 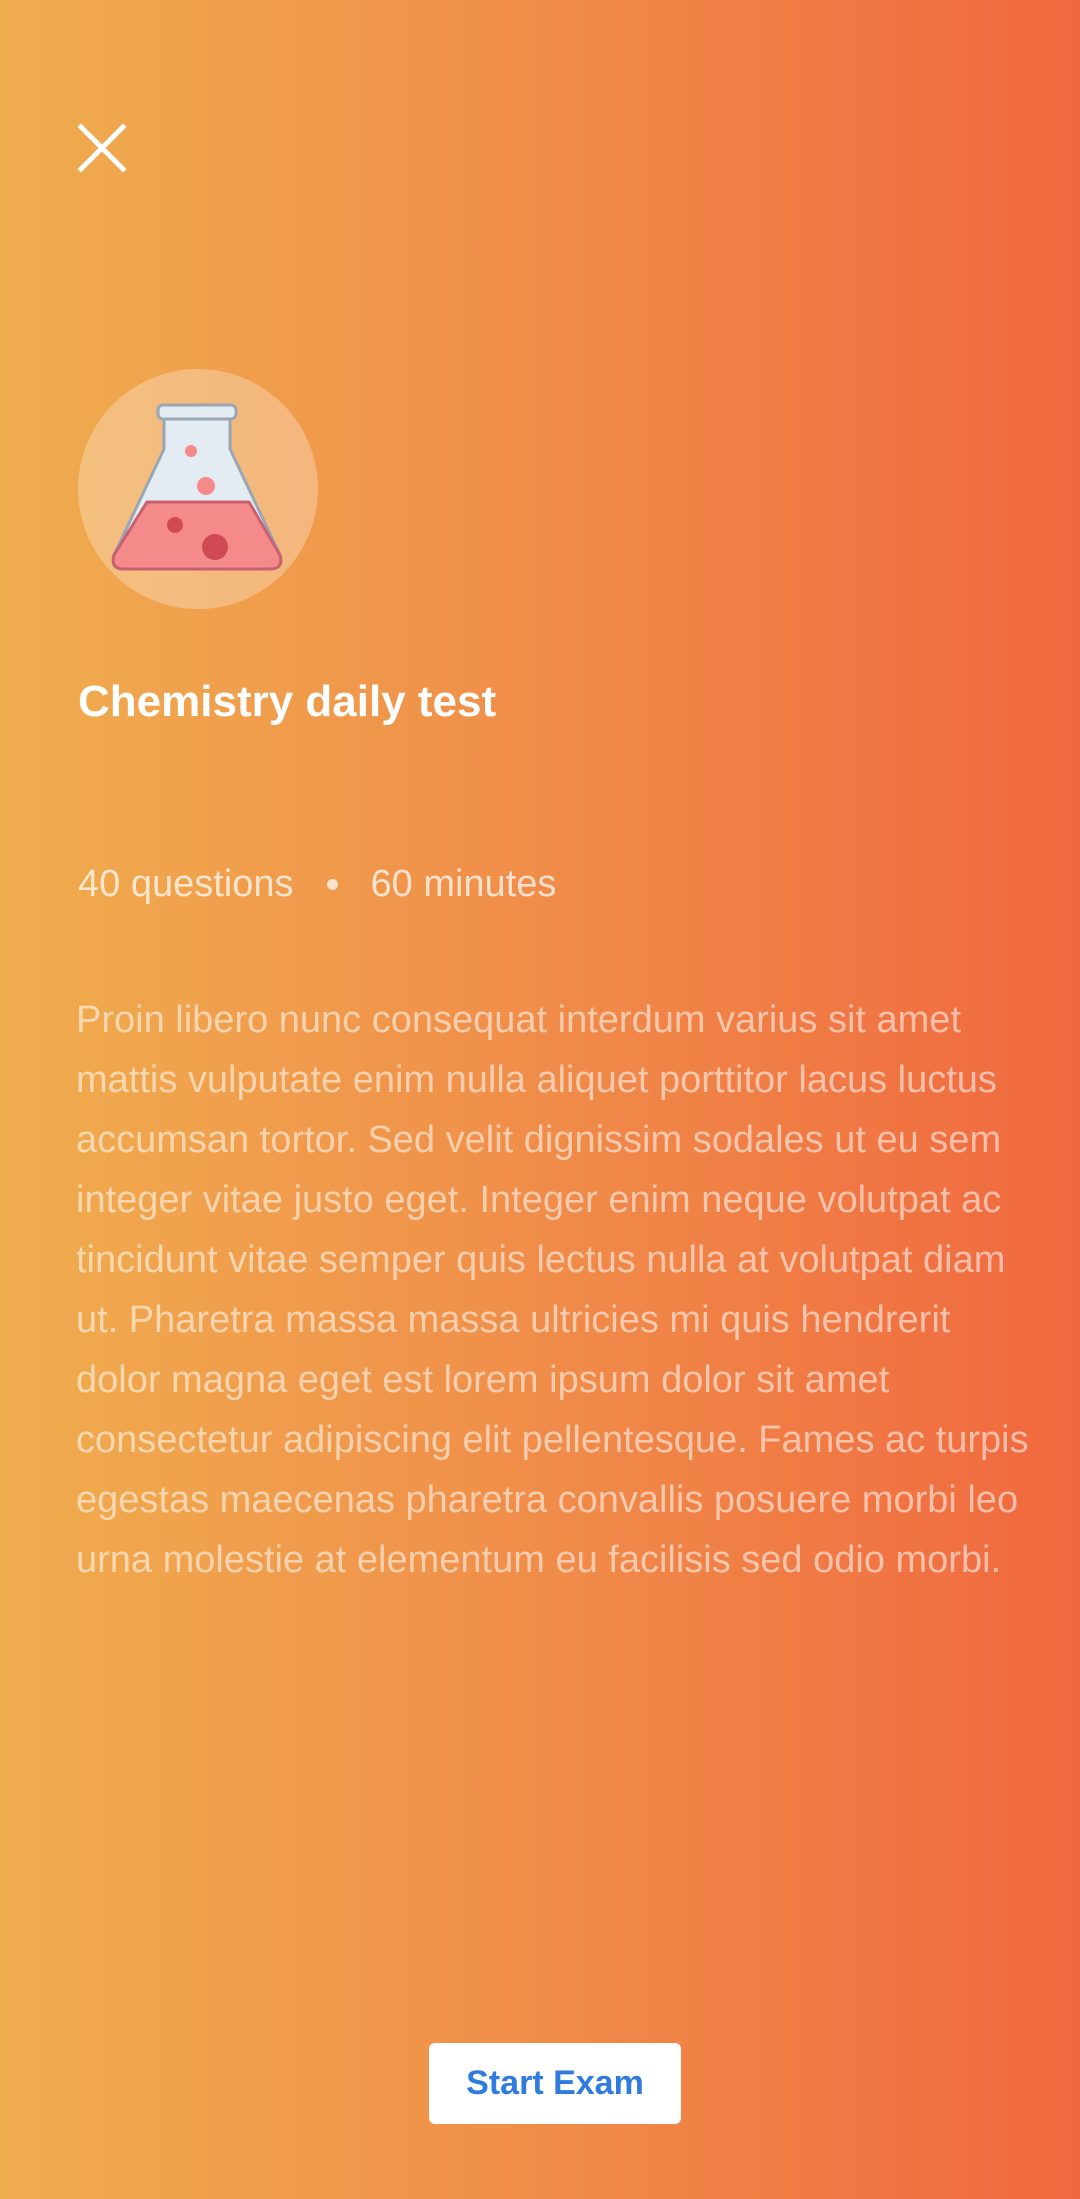 I want to click on exam-duration: 60 minutes, so click(x=463, y=884).